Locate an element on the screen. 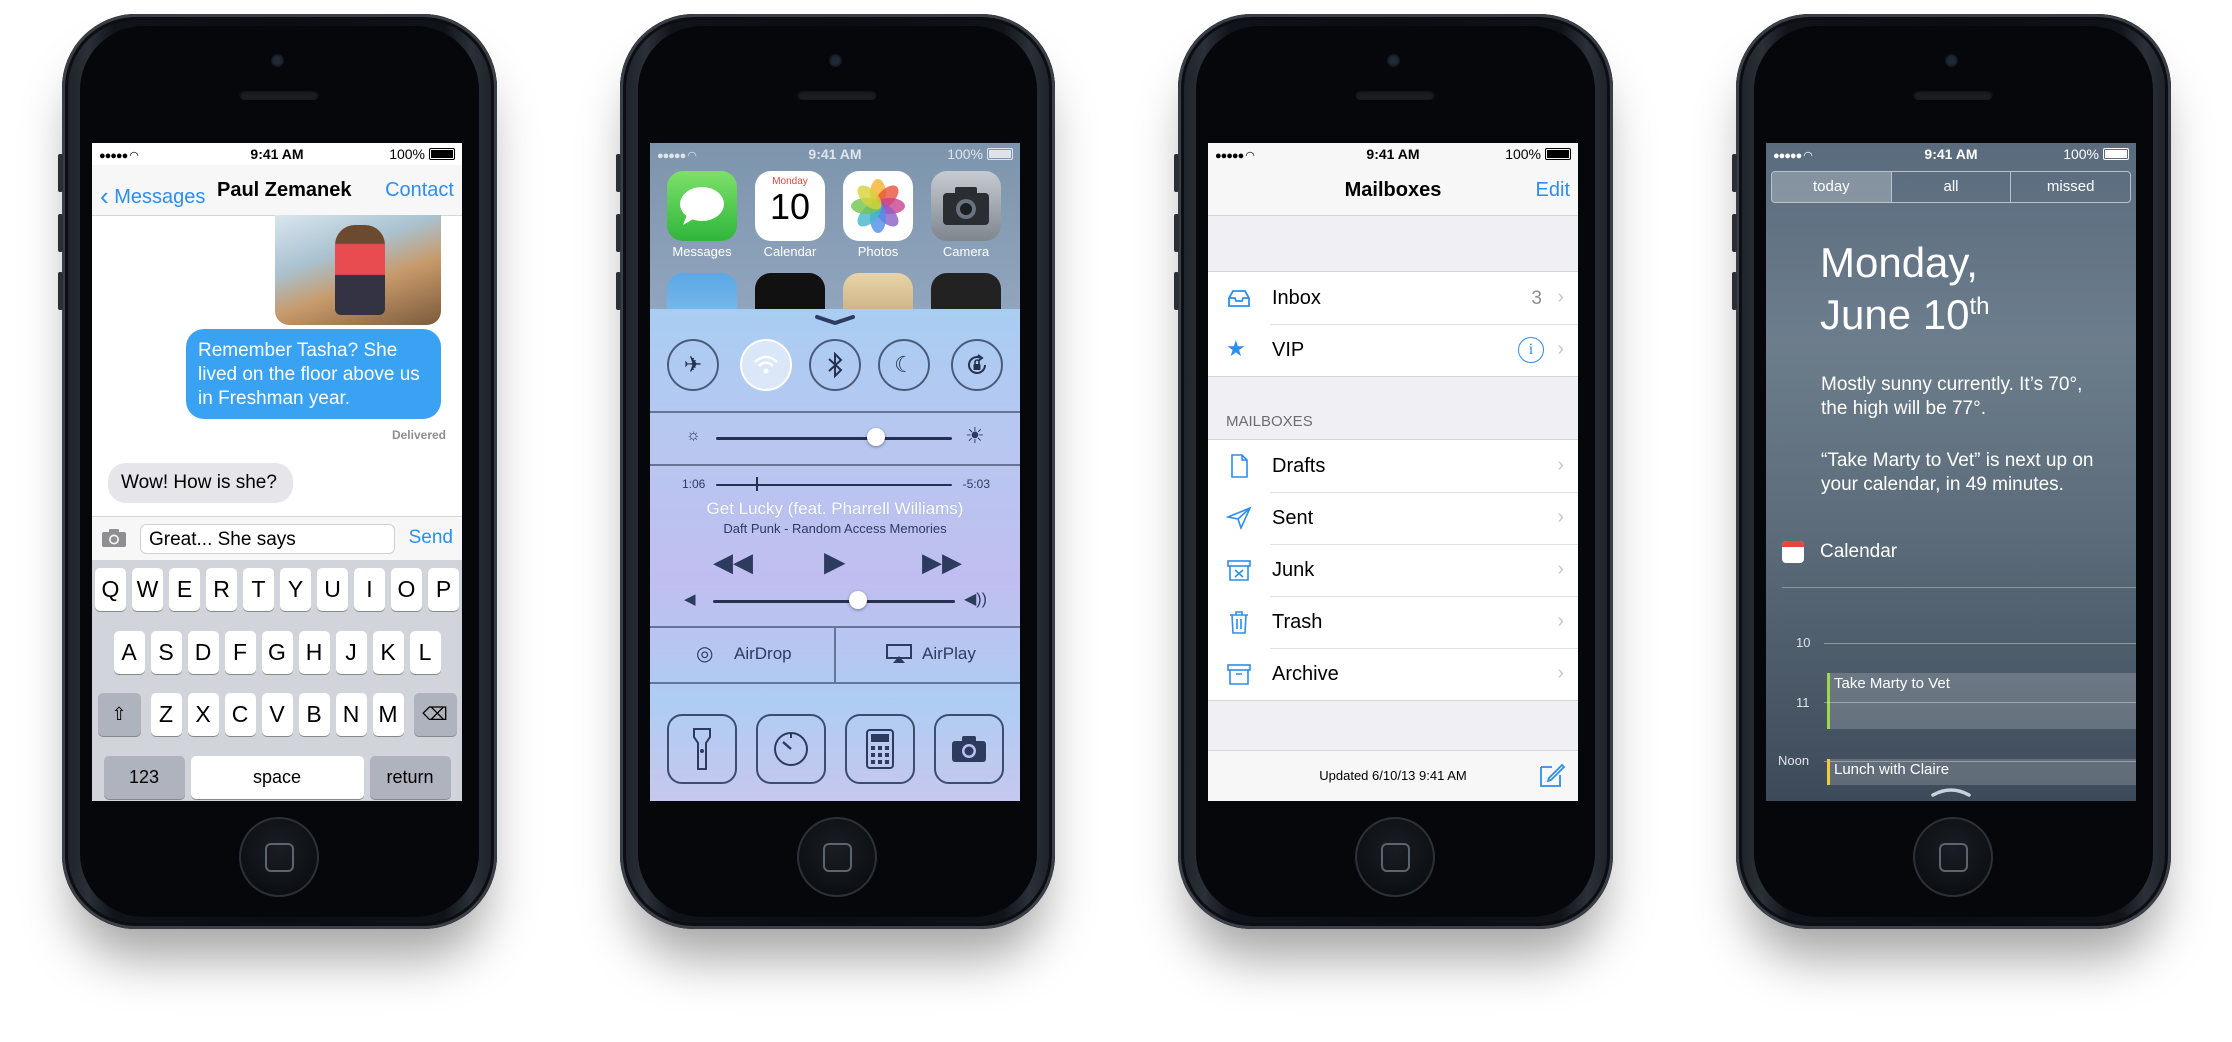 Image resolution: width=2232 pixels, height=1042 pixels. grabber-handle-icon is located at coordinates (1951, 791).